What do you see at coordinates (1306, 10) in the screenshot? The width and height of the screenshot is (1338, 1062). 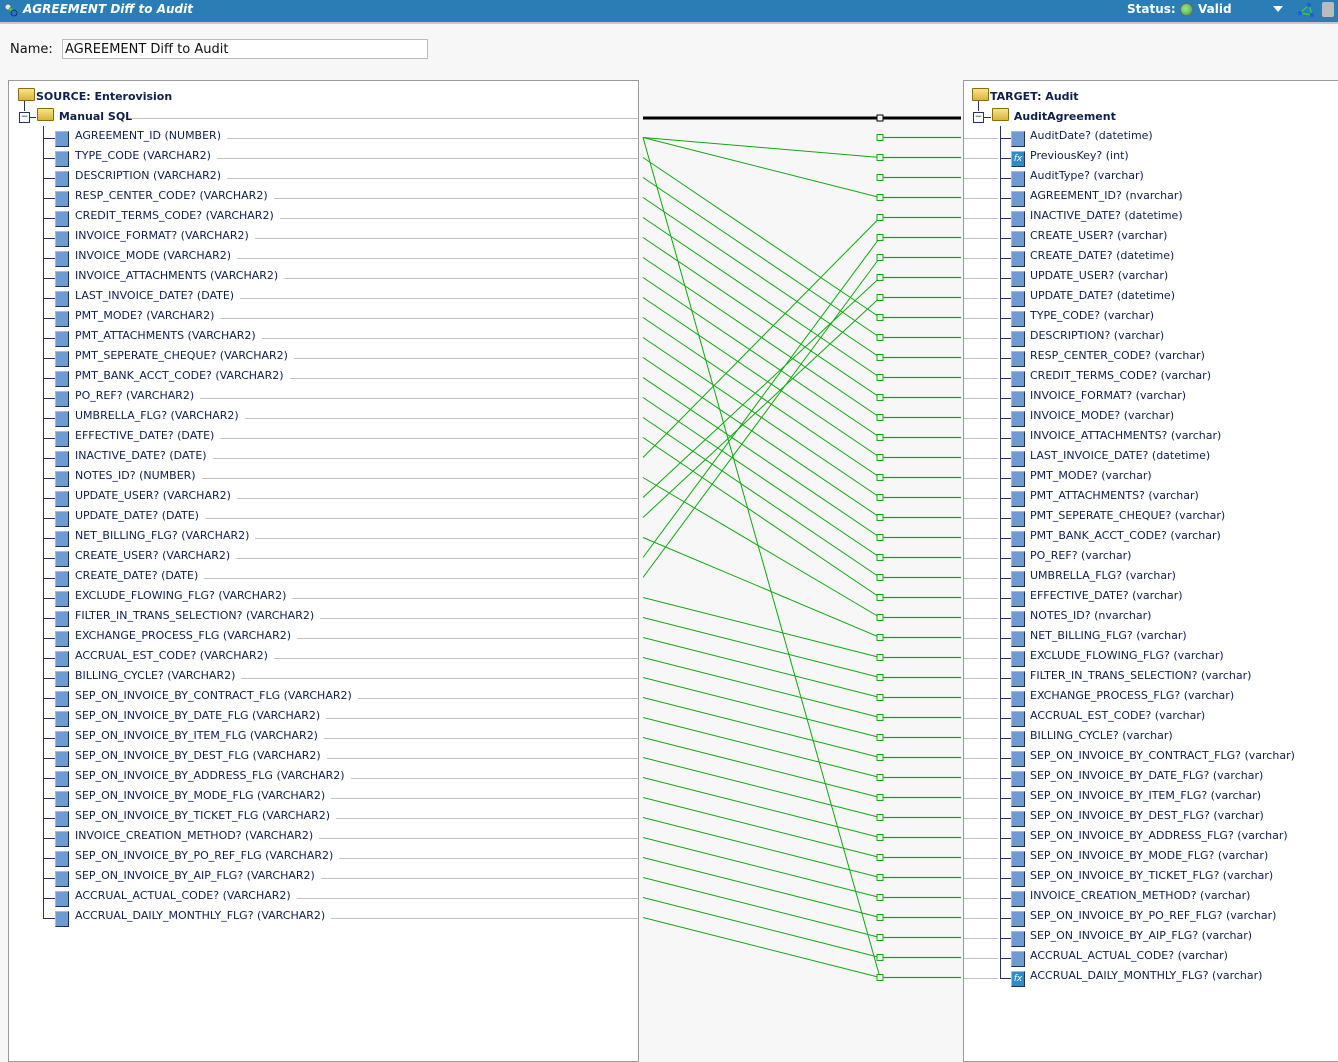 I see `graph-icon` at bounding box center [1306, 10].